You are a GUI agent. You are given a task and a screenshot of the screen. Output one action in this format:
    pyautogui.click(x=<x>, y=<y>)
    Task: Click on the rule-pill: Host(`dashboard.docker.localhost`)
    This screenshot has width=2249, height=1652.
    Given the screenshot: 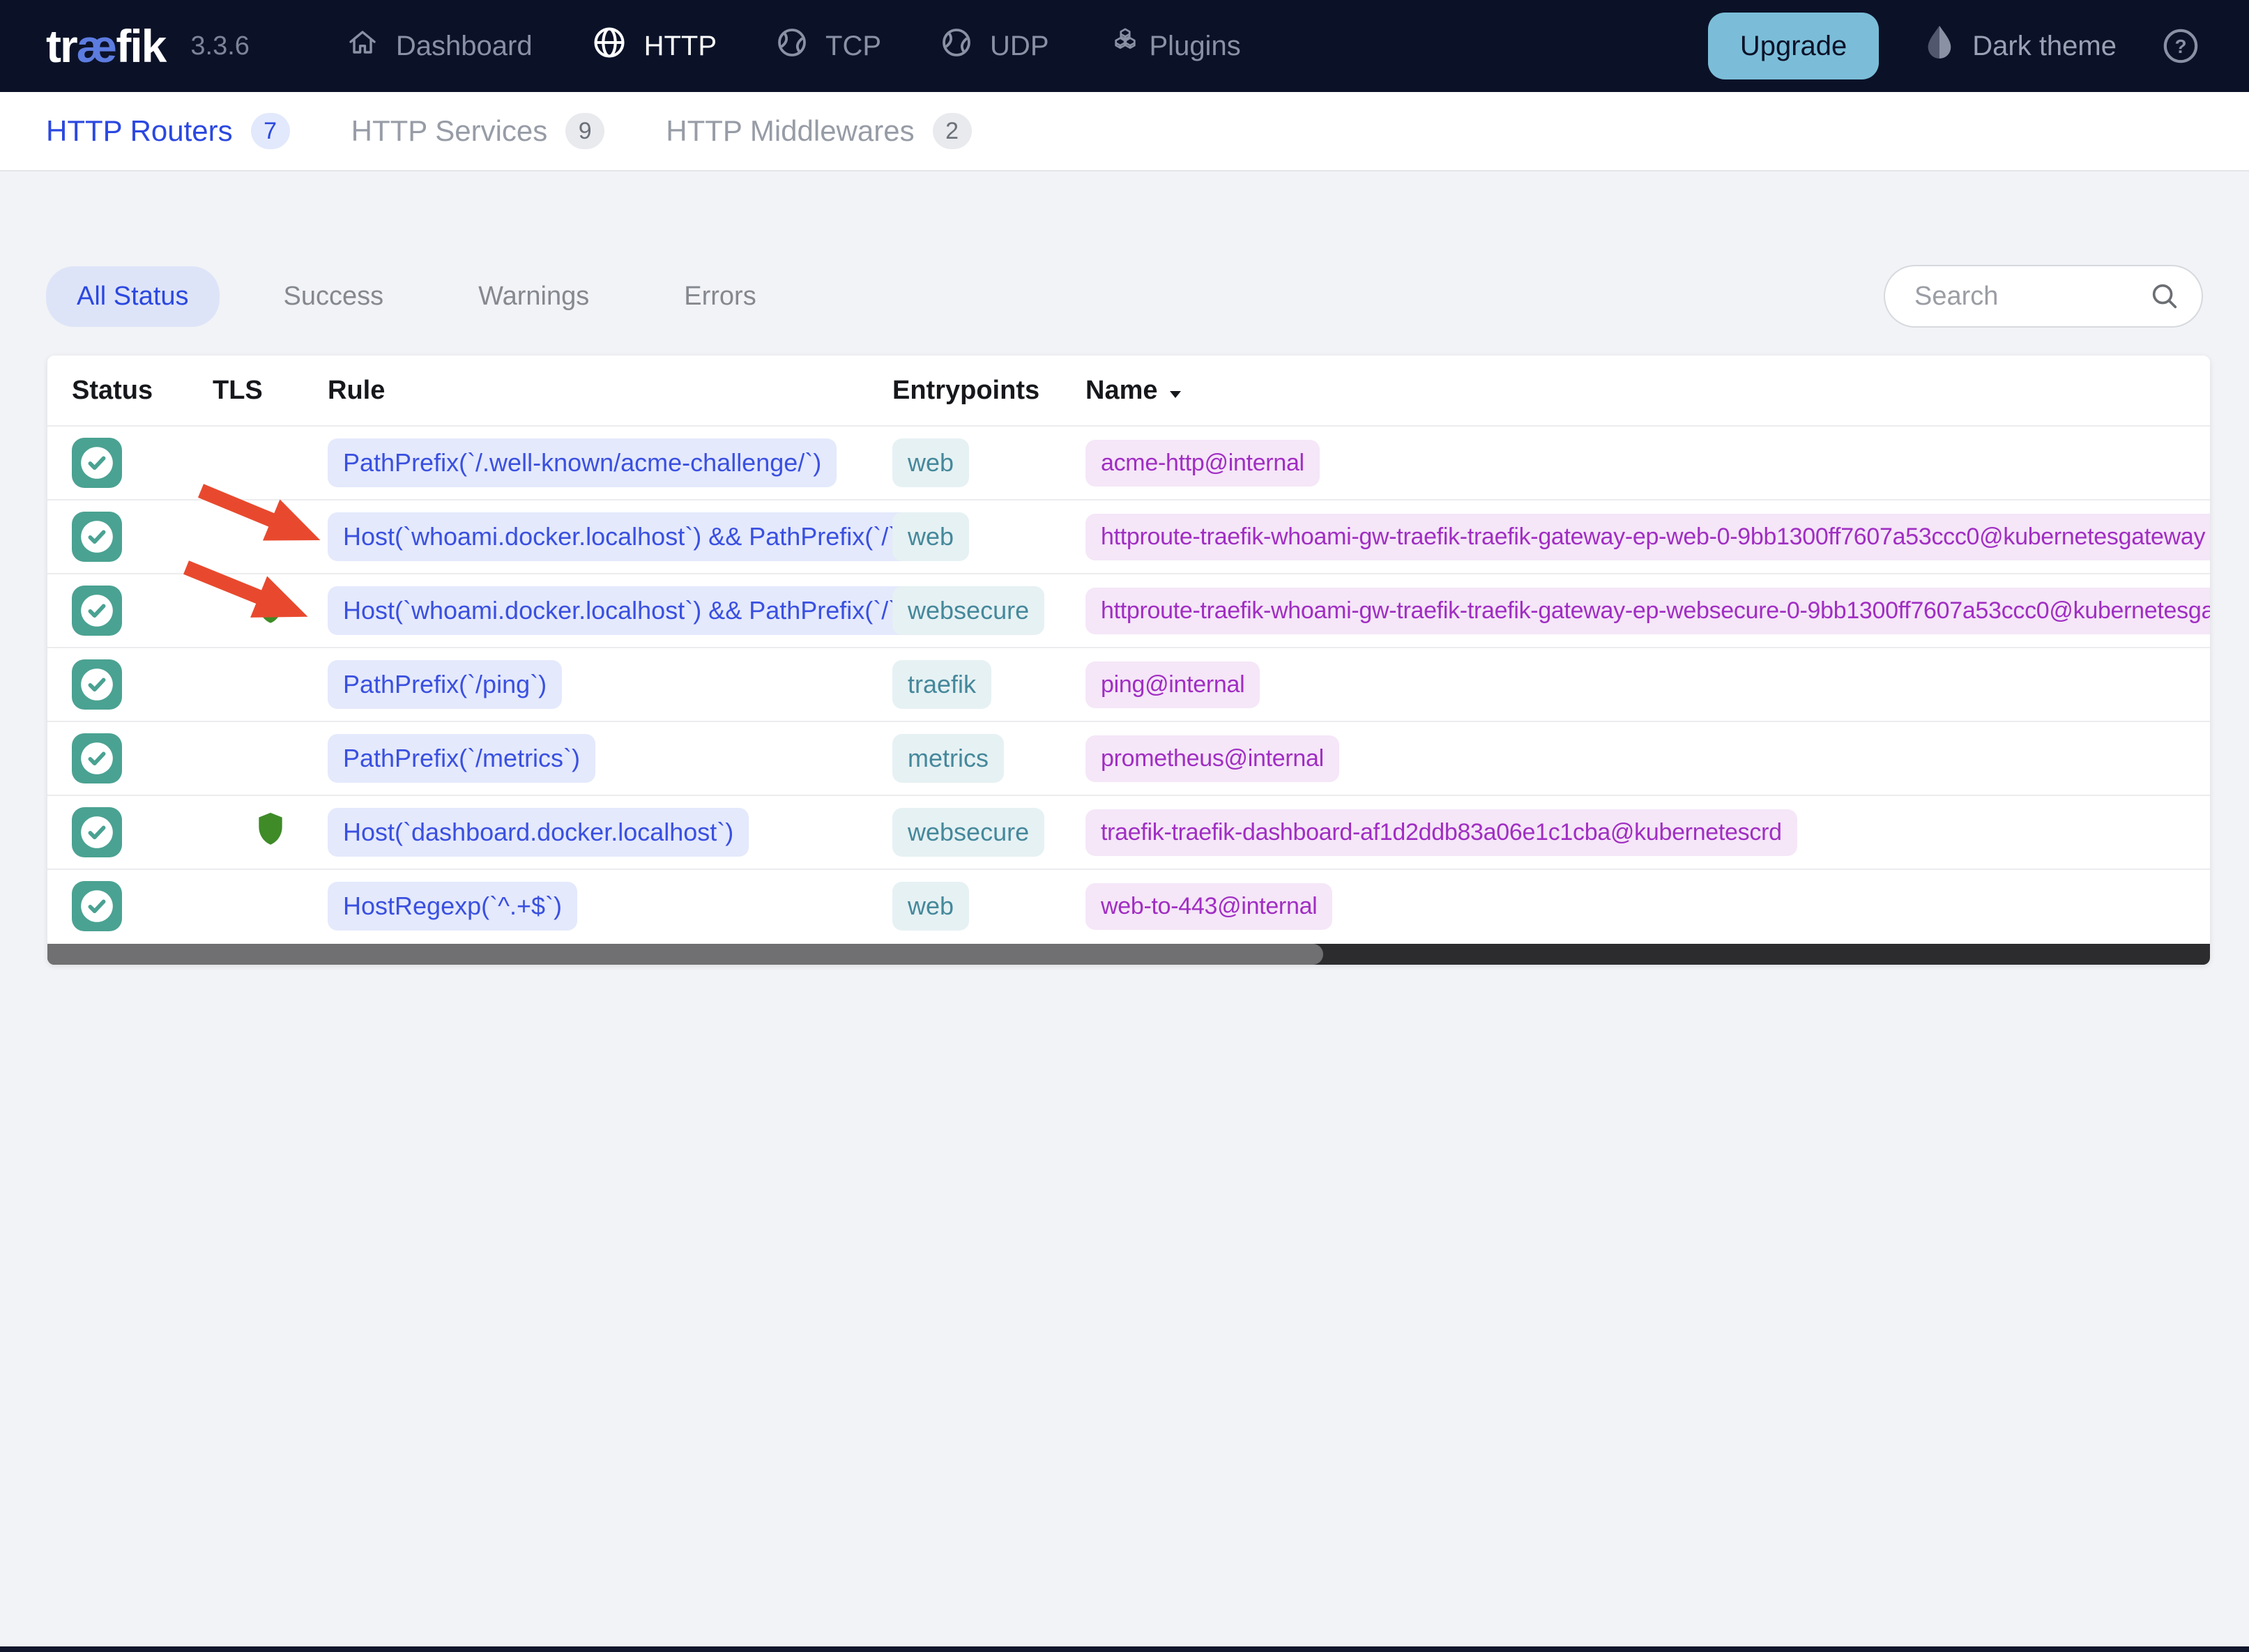 What is the action you would take?
    pyautogui.click(x=538, y=832)
    